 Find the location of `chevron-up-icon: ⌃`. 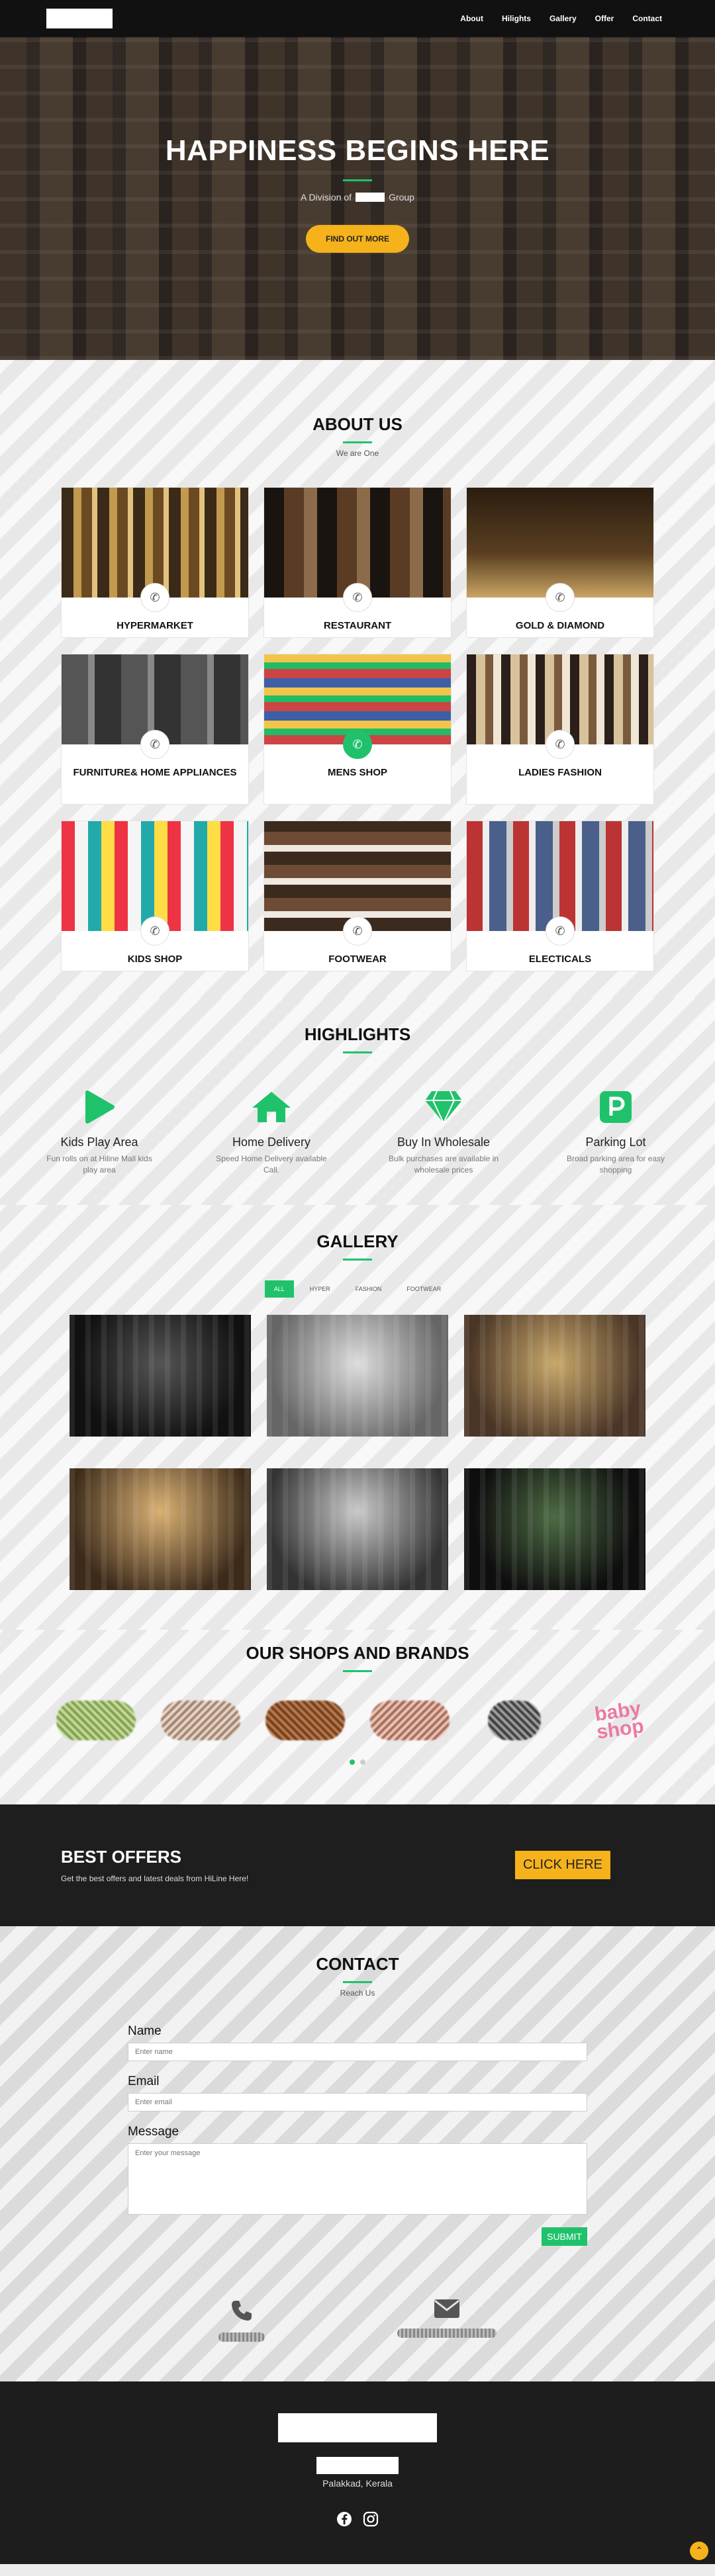

chevron-up-icon: ⌃ is located at coordinates (699, 2550).